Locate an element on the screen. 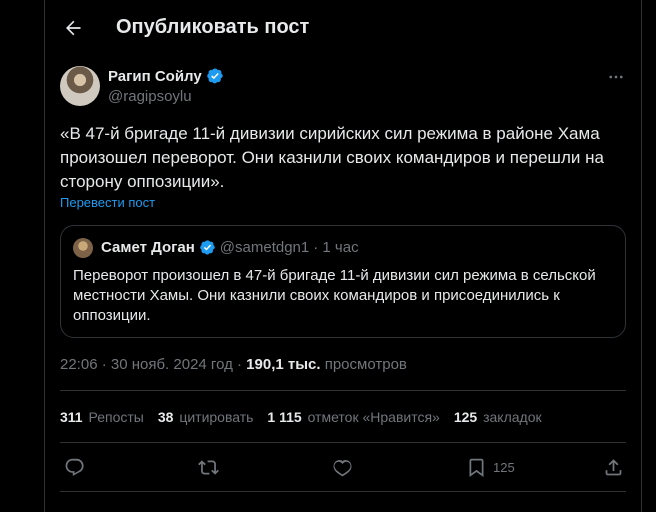  views-label: просмотров is located at coordinates (365, 364).